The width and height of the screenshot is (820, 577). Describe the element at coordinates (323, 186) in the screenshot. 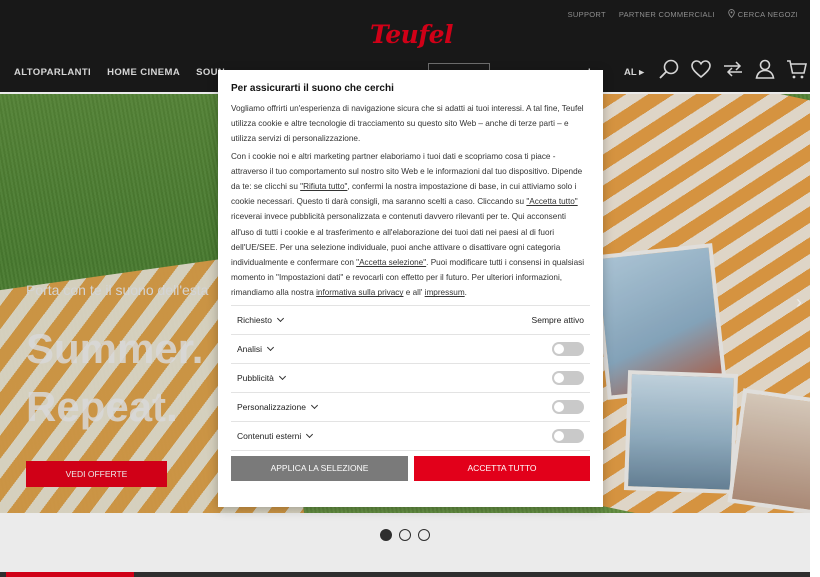

I see `reject-all-link: "Rifiuta tutto"` at that location.